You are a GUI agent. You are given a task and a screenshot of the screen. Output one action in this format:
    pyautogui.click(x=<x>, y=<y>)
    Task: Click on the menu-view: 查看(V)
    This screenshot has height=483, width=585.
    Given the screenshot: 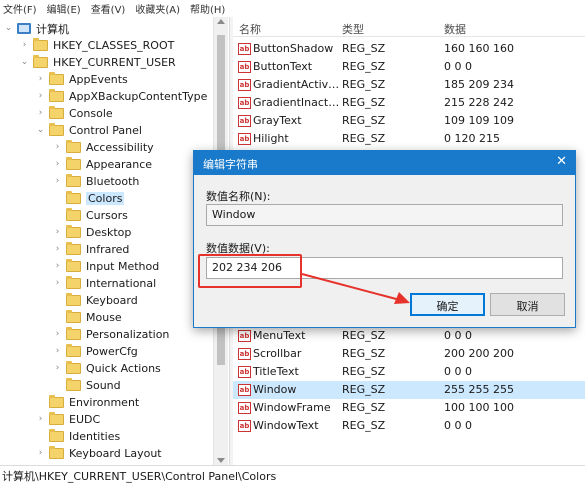 What is the action you would take?
    pyautogui.click(x=108, y=8)
    